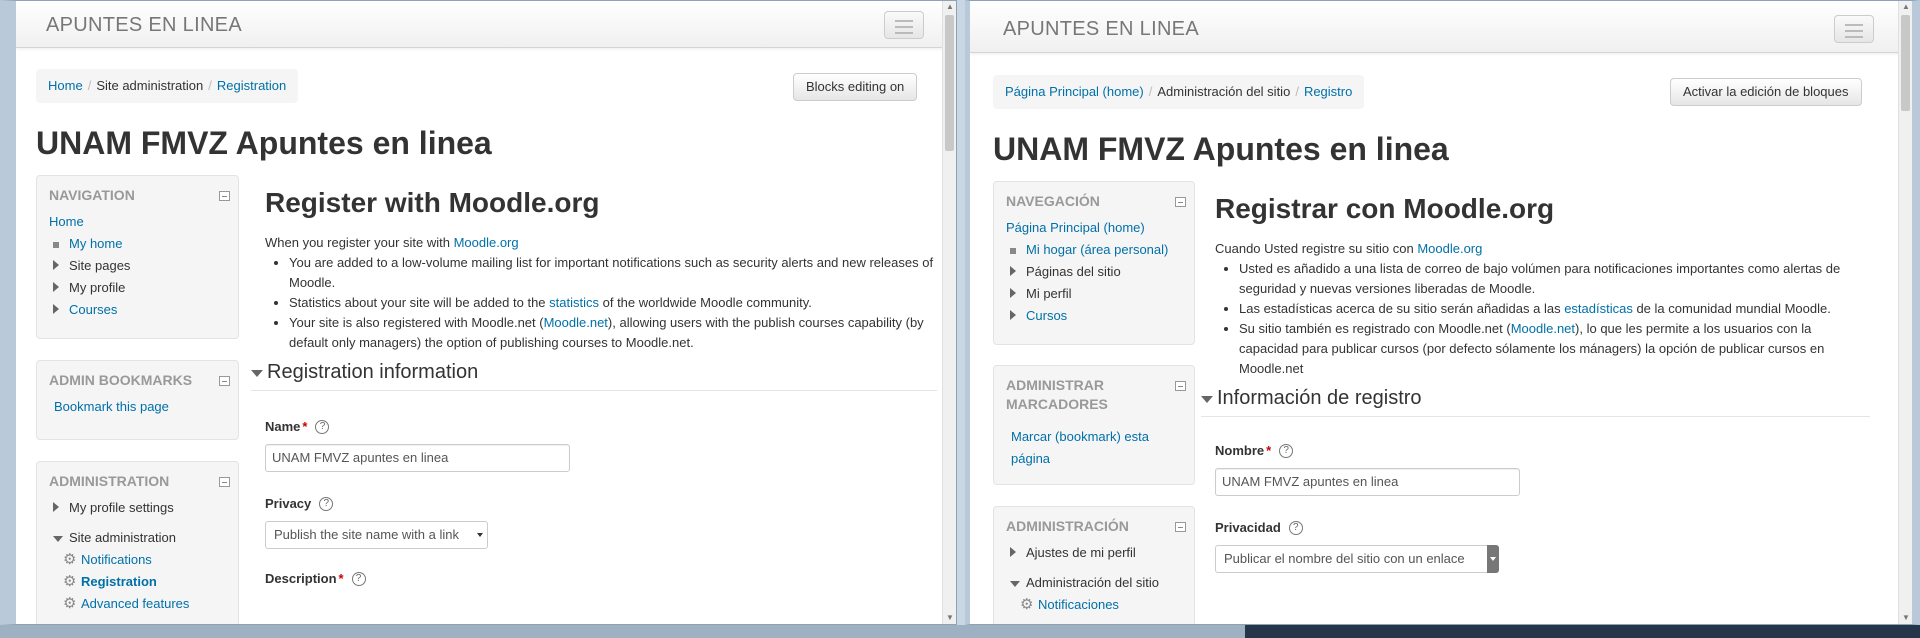 The width and height of the screenshot is (1920, 638). I want to click on statistics-link: estadísticas, so click(1598, 308).